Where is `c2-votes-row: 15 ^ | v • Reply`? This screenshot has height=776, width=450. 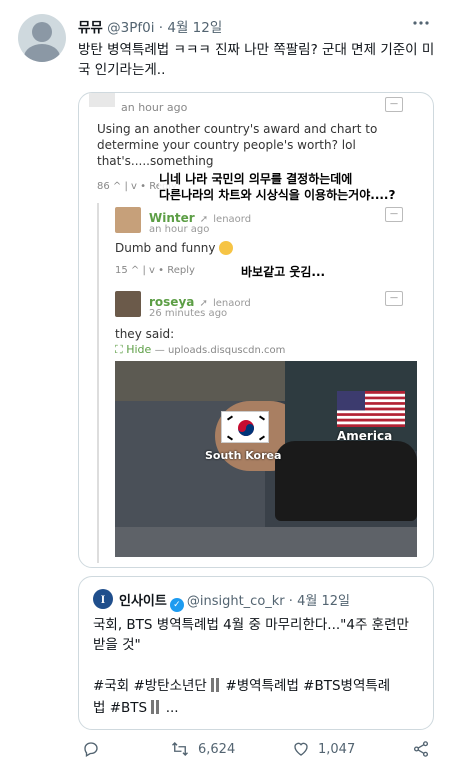 c2-votes-row: 15 ^ | v • Reply is located at coordinates (155, 270).